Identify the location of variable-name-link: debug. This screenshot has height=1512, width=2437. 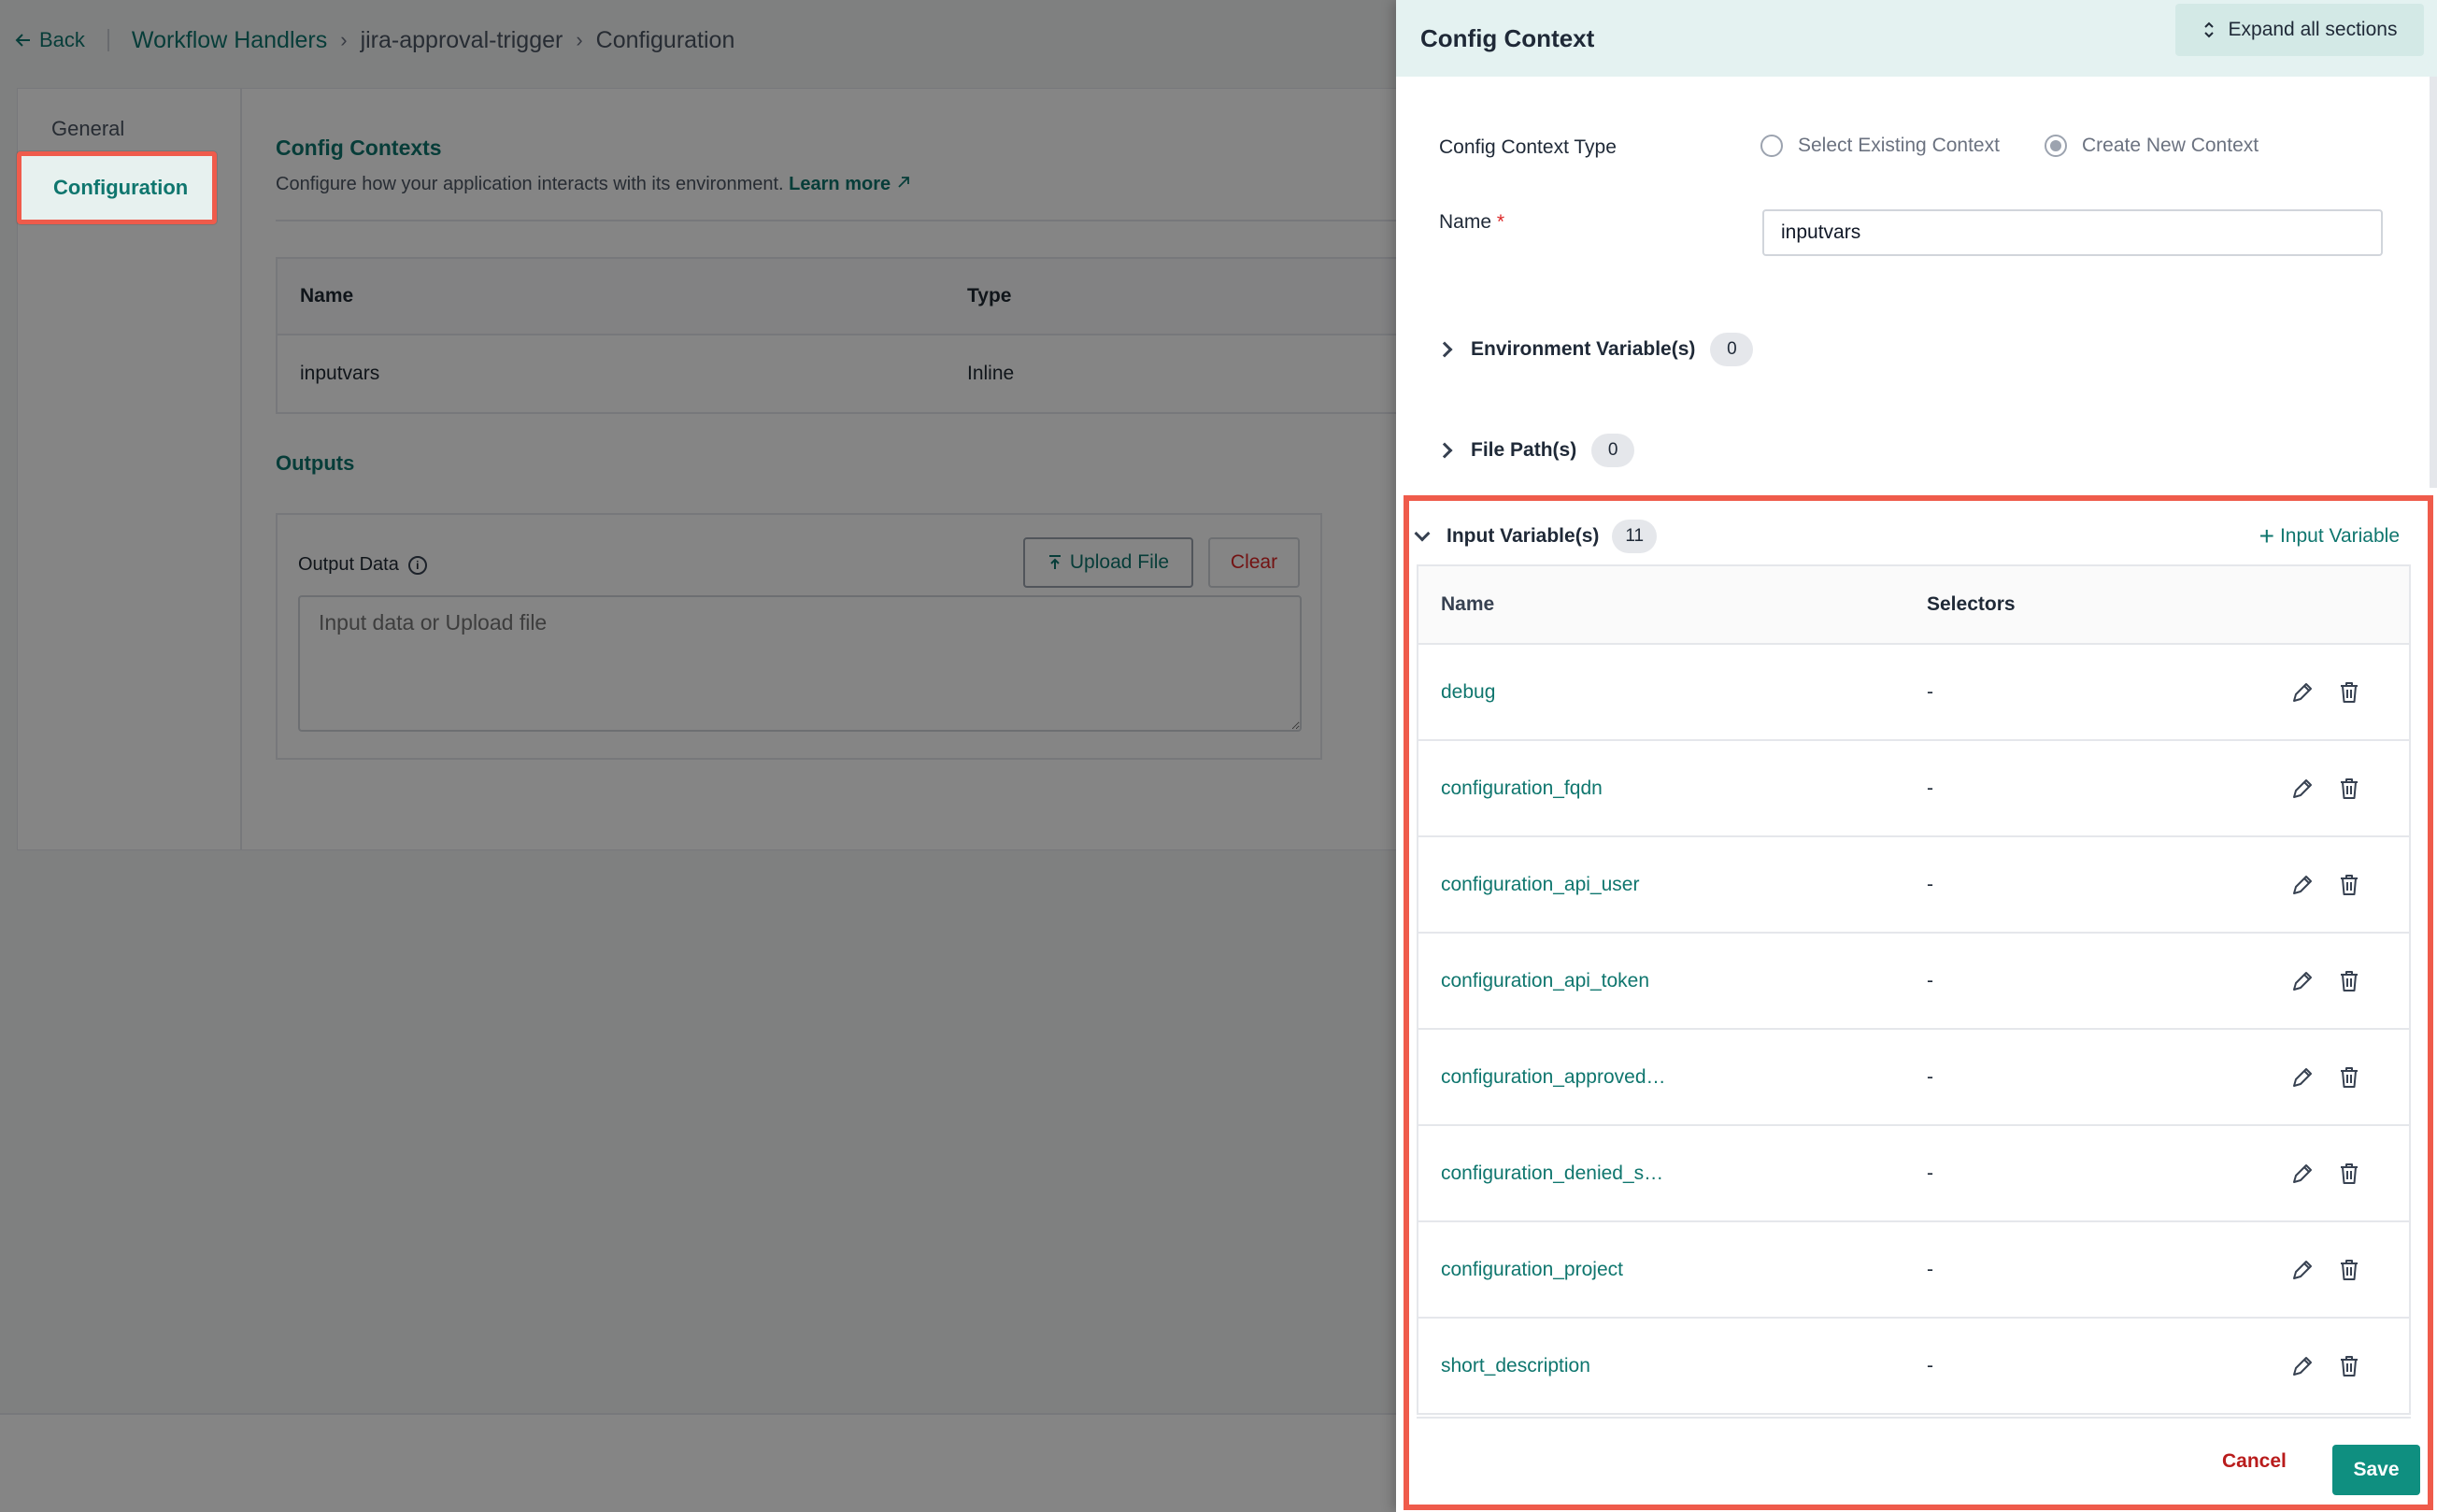
(1672, 692).